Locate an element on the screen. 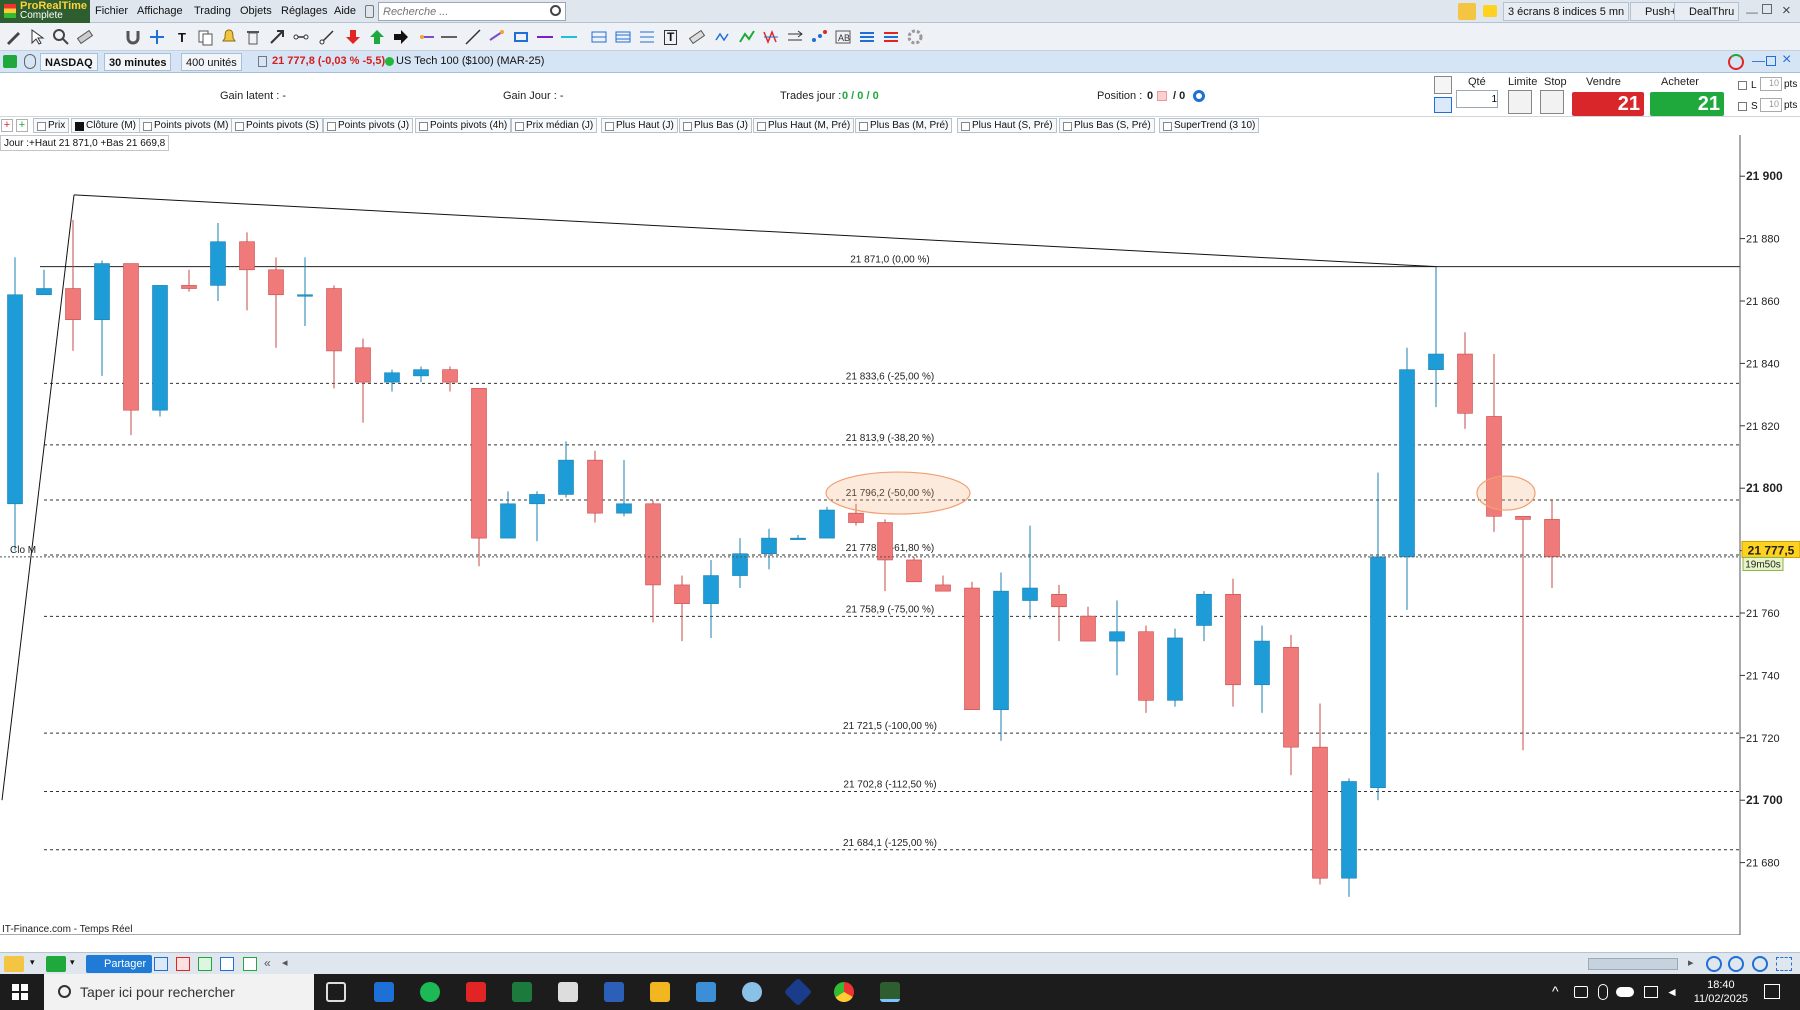 The image size is (1800, 1010). indicator-toggle: Plus Haut (J) is located at coordinates (639, 125).